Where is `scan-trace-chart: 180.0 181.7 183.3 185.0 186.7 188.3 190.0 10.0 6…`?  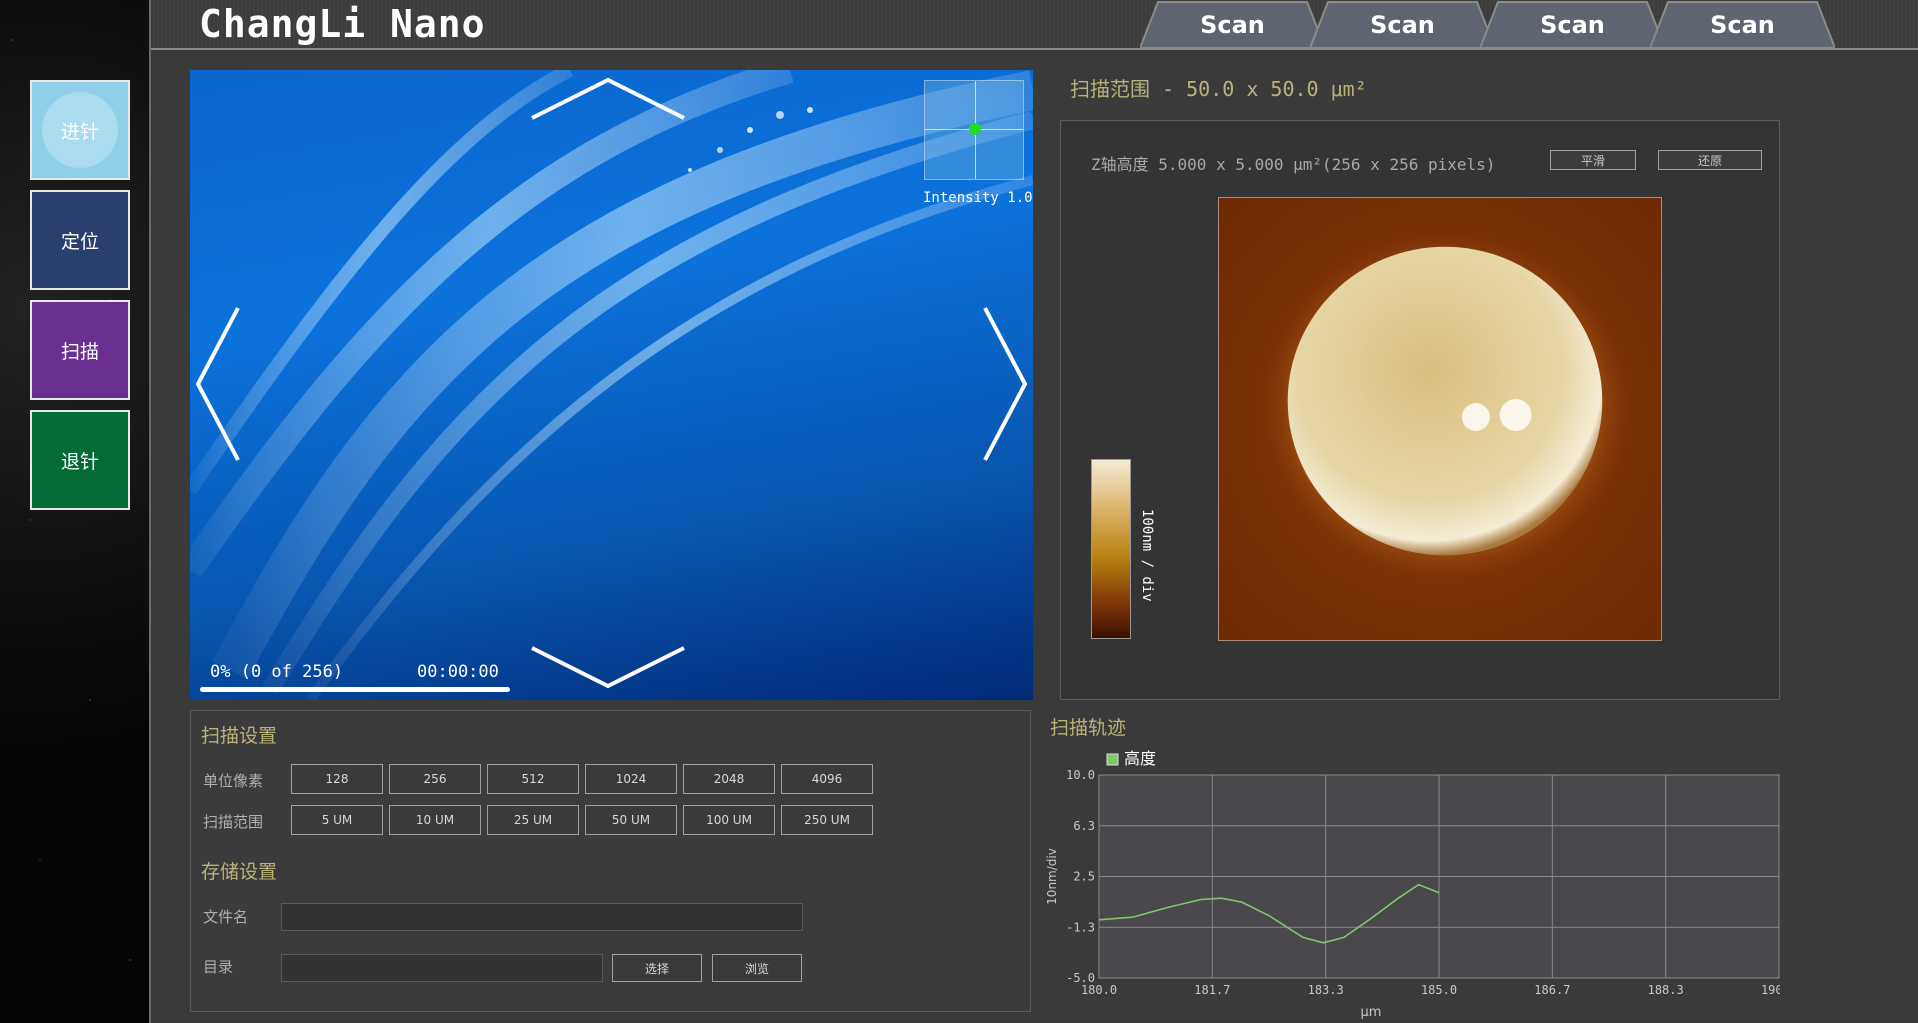 scan-trace-chart: 180.0 181.7 183.3 185.0 186.7 188.3 190.0 10.0 6… is located at coordinates (1410, 881).